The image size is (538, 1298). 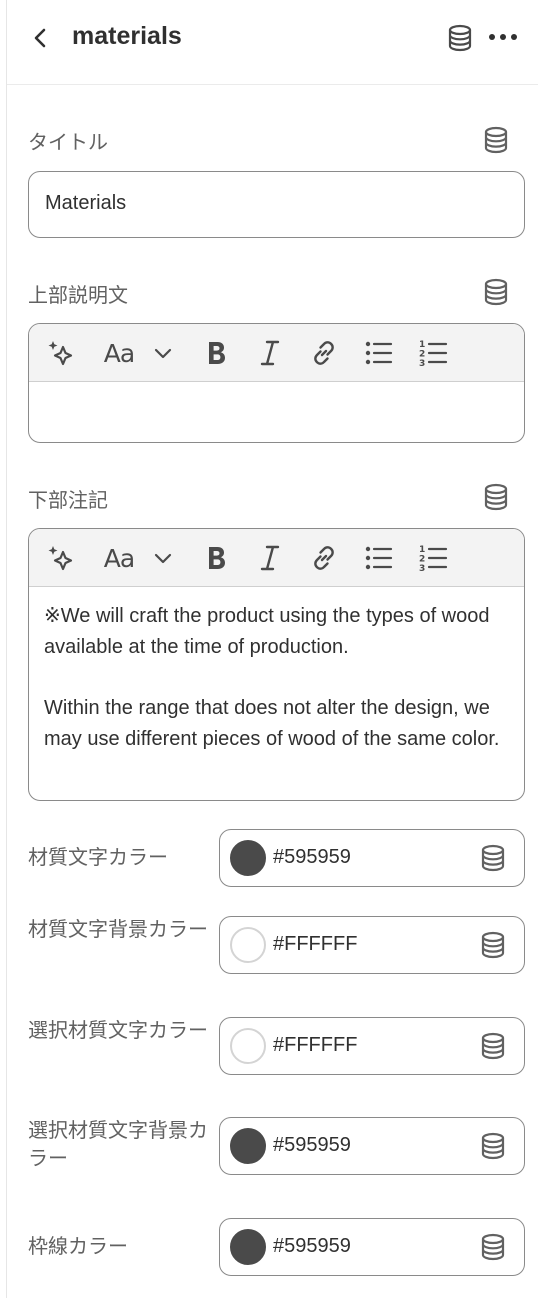 What do you see at coordinates (372, 1247) in the screenshot?
I see `border-color-field: #595959` at bounding box center [372, 1247].